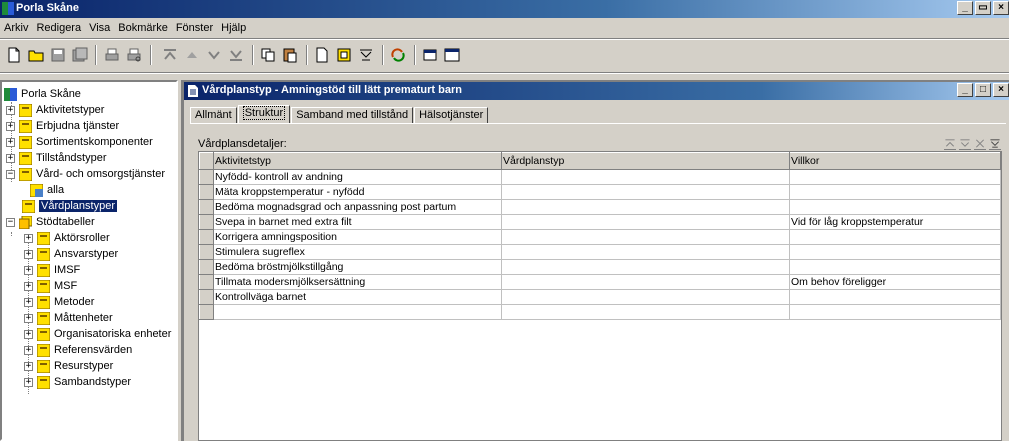 The image size is (1009, 441). I want to click on menu-fonster: Fönster, so click(194, 28).